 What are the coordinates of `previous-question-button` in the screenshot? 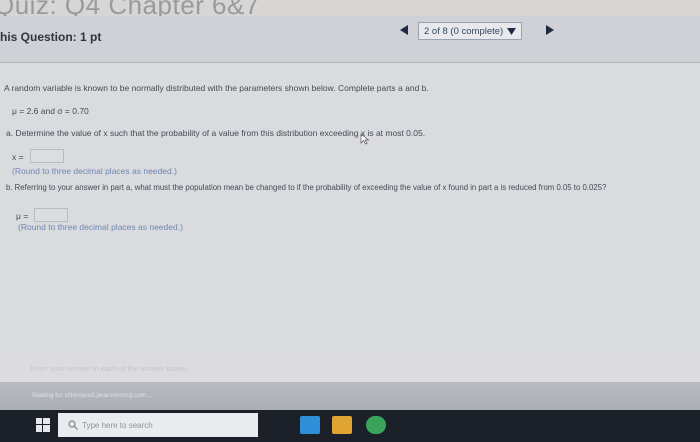 It's located at (404, 31).